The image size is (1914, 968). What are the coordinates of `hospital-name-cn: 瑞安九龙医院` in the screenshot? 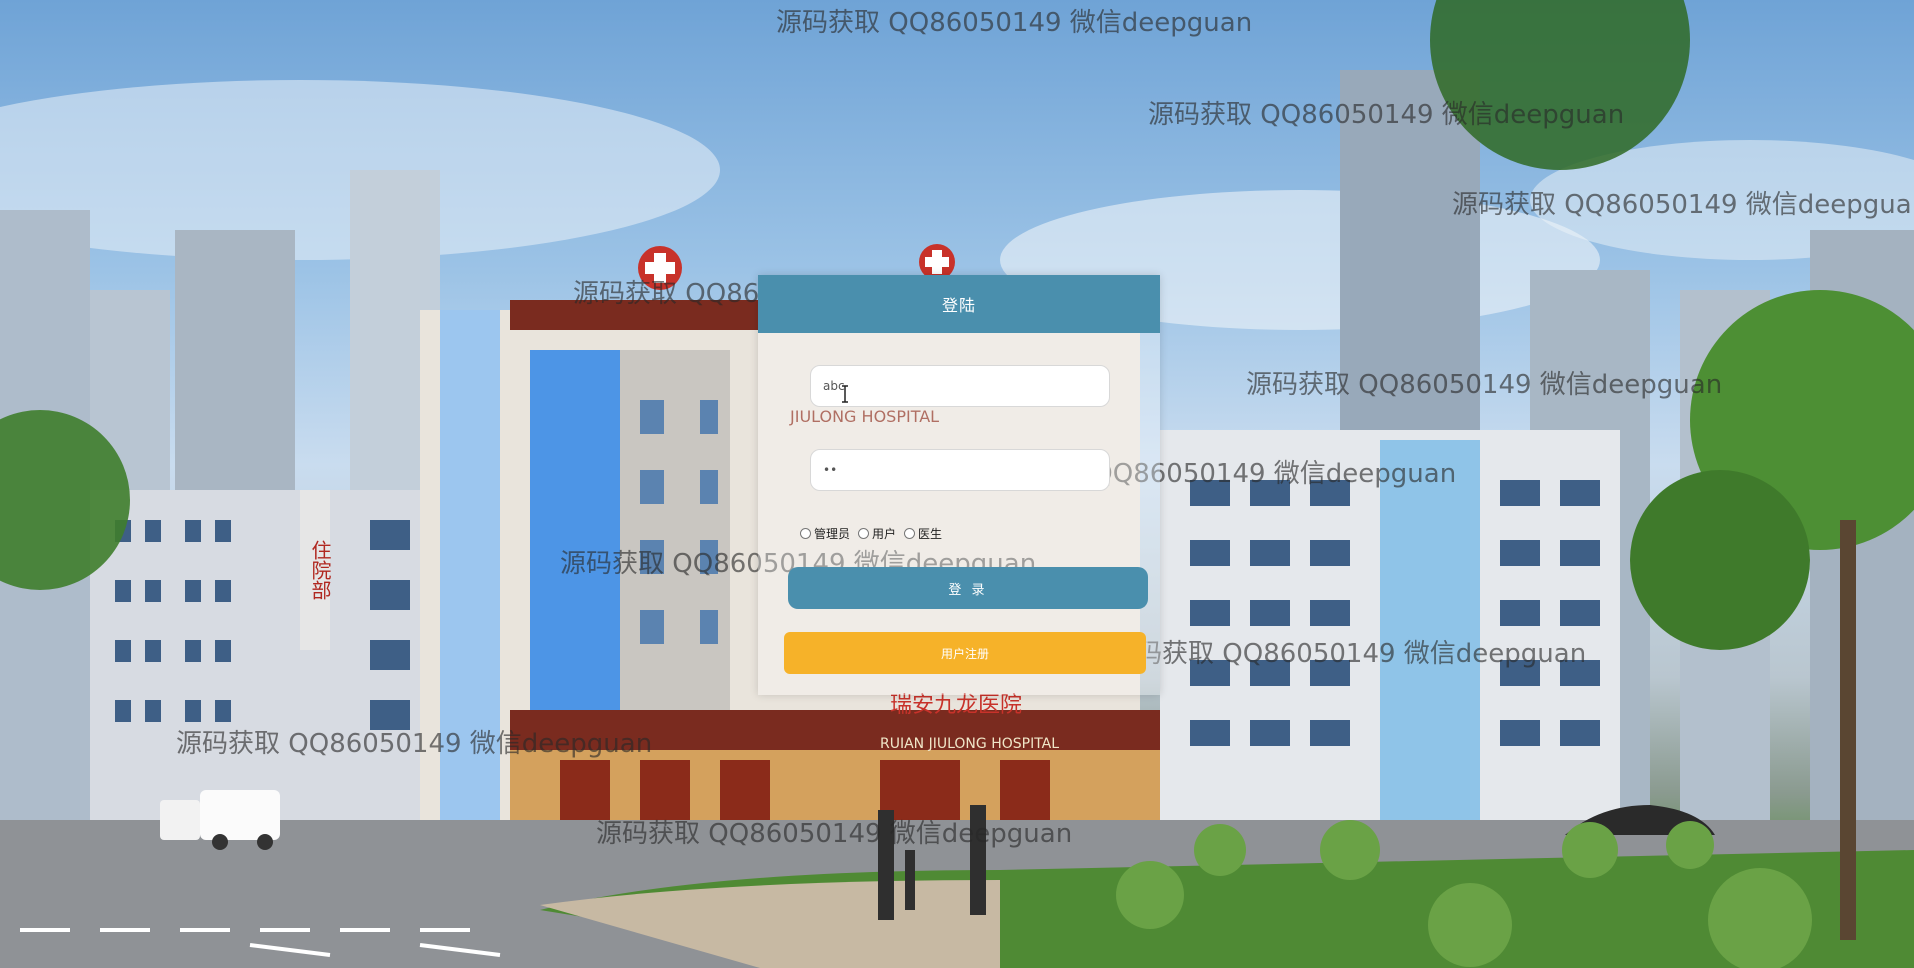 It's located at (956, 705).